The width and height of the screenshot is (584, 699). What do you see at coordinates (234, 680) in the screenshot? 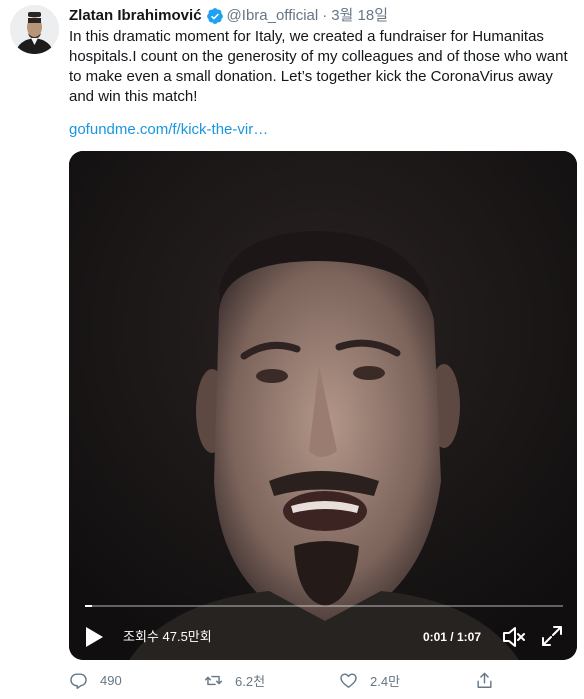
I see `retweet-button: 6.2천` at bounding box center [234, 680].